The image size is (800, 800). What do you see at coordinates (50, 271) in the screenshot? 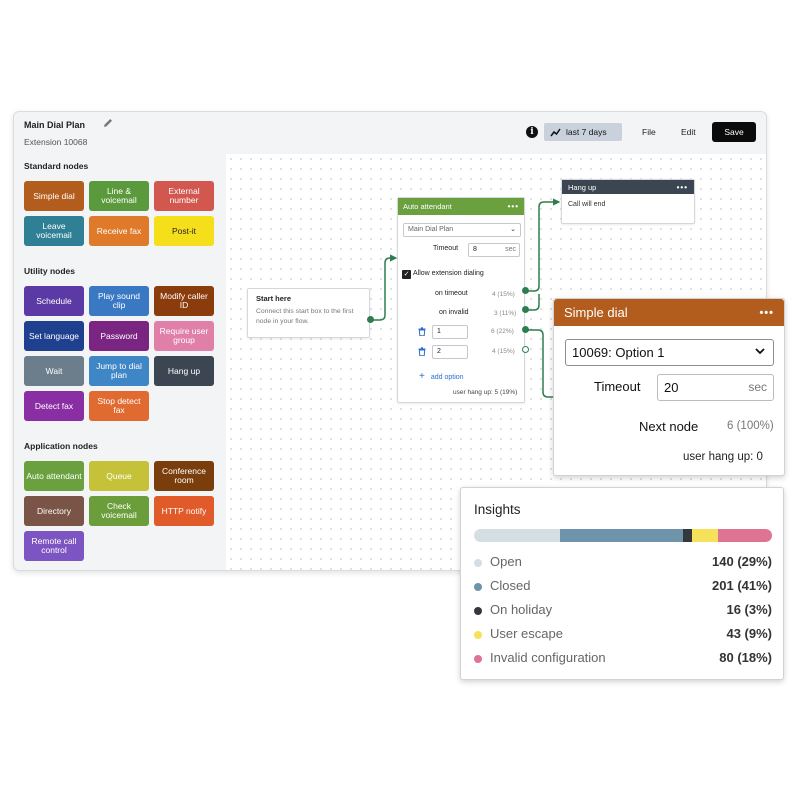
I see `utility-nodes-title: Utility nodes` at bounding box center [50, 271].